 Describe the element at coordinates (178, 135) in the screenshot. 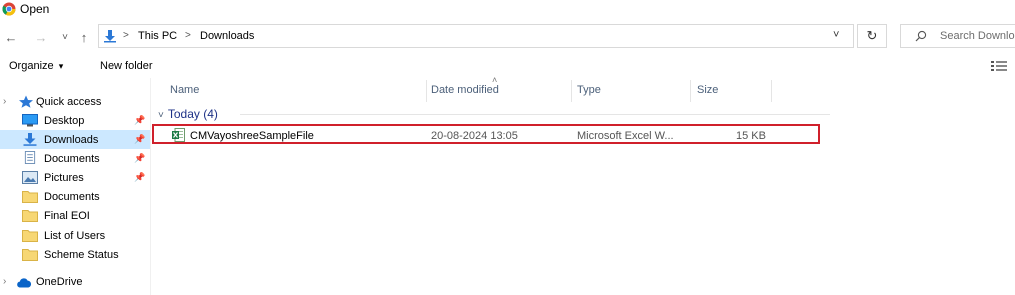

I see `excel-file-icon` at that location.